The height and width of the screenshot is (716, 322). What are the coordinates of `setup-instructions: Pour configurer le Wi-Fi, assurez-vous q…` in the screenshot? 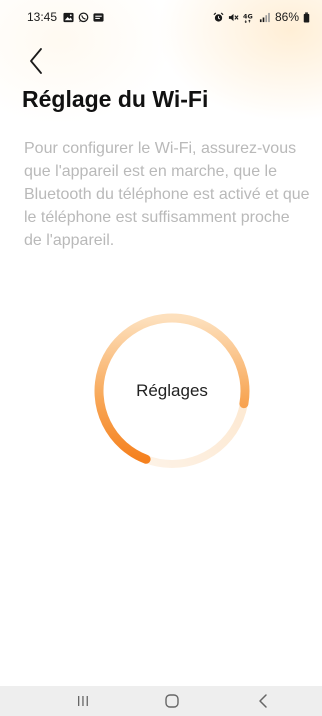 It's located at (167, 194).